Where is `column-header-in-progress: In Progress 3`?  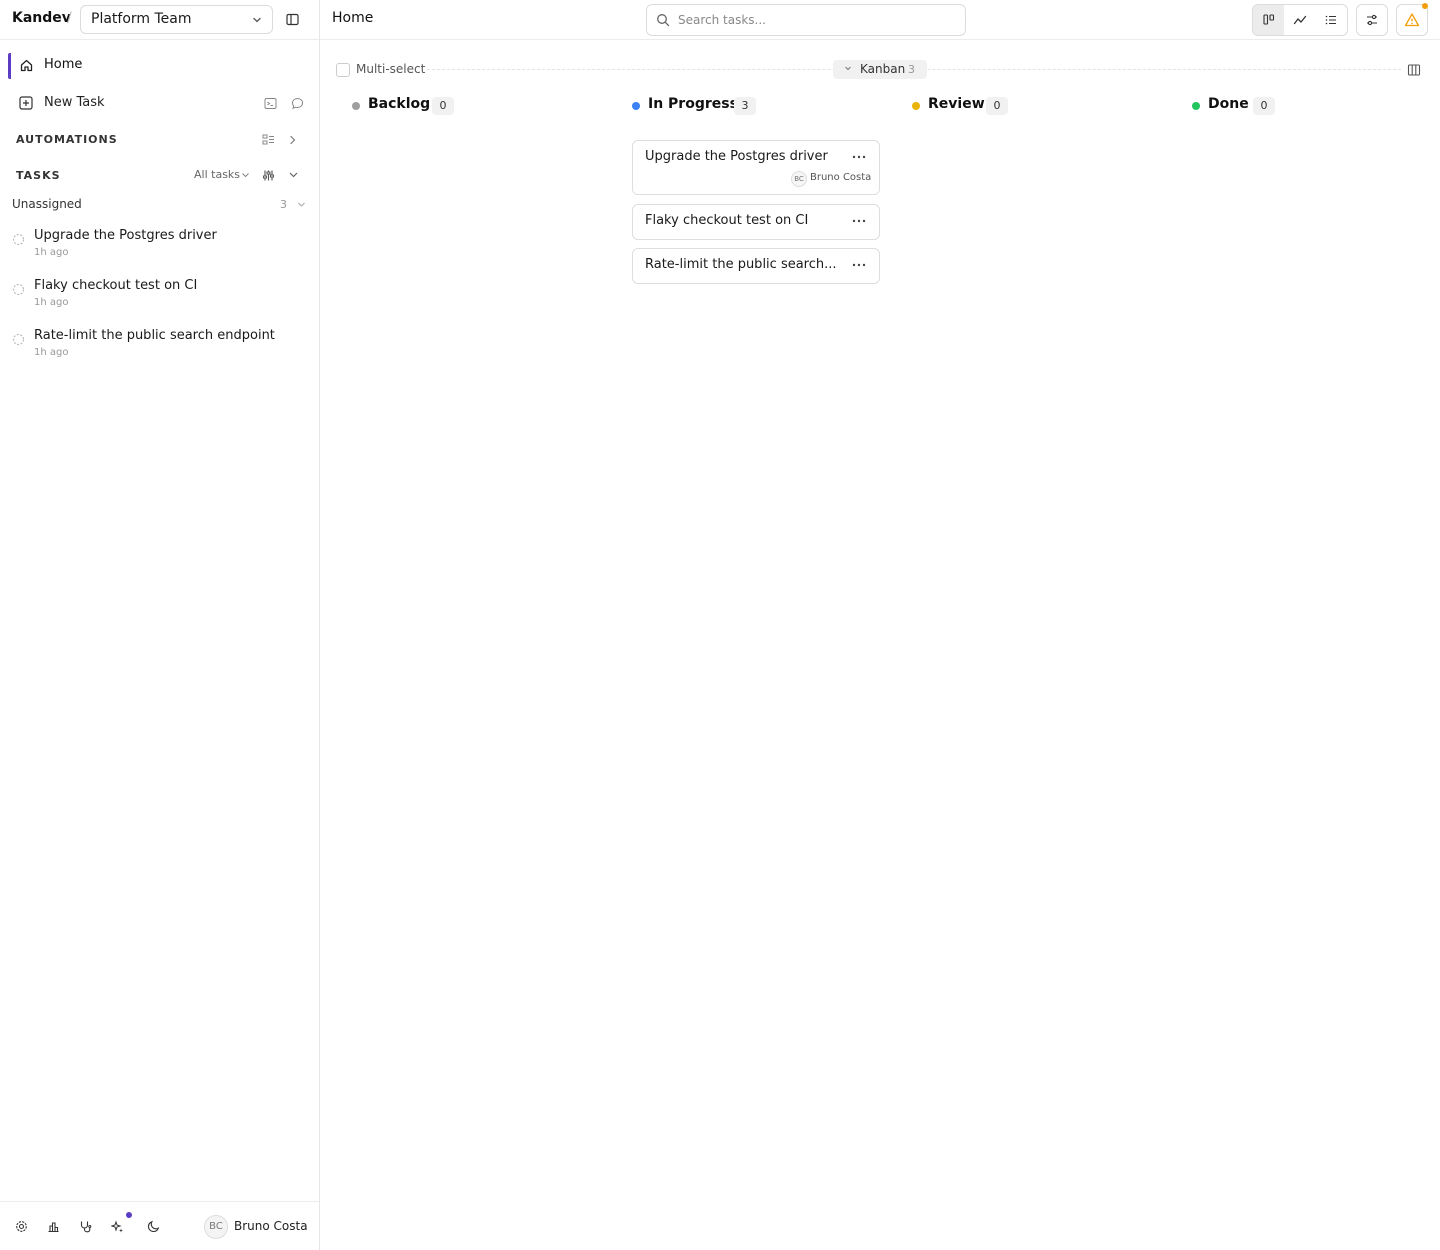
column-header-in-progress: In Progress 3 is located at coordinates (732, 106).